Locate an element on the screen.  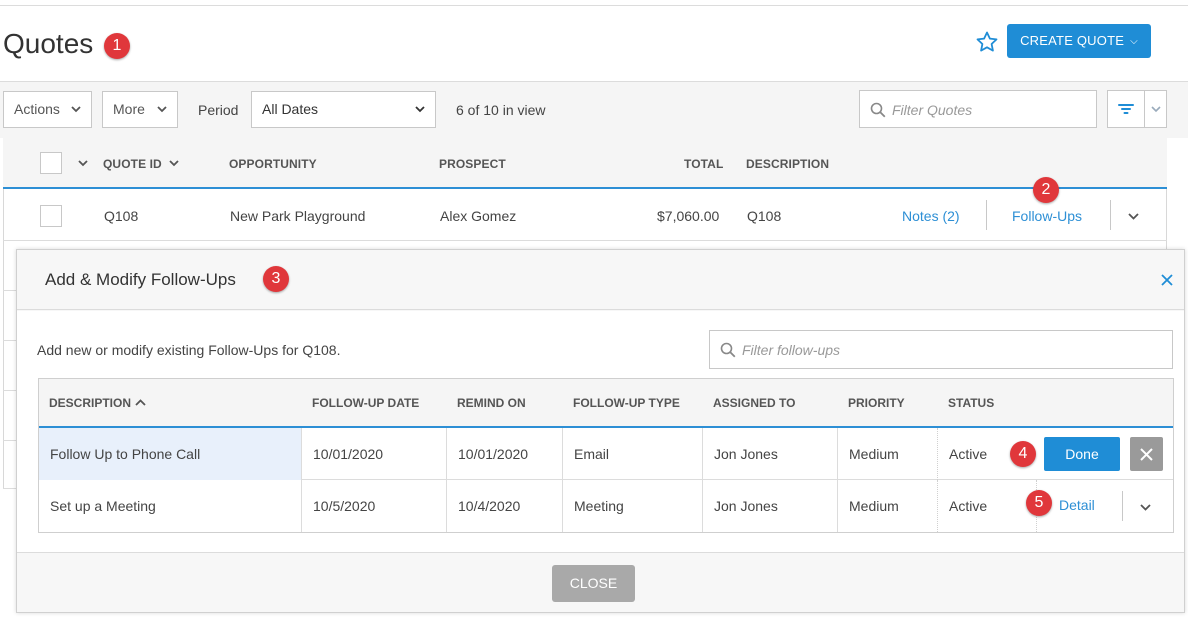
more-dropdown: More is located at coordinates (140, 109).